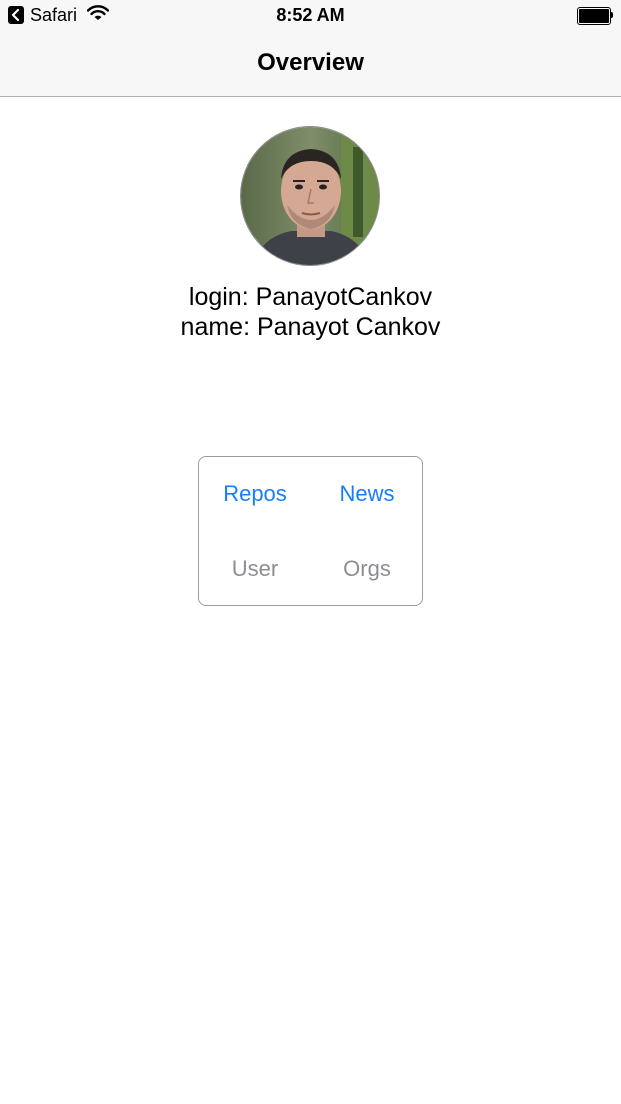 The height and width of the screenshot is (1104, 621). I want to click on navigation-bar: Overview, so click(310, 64).